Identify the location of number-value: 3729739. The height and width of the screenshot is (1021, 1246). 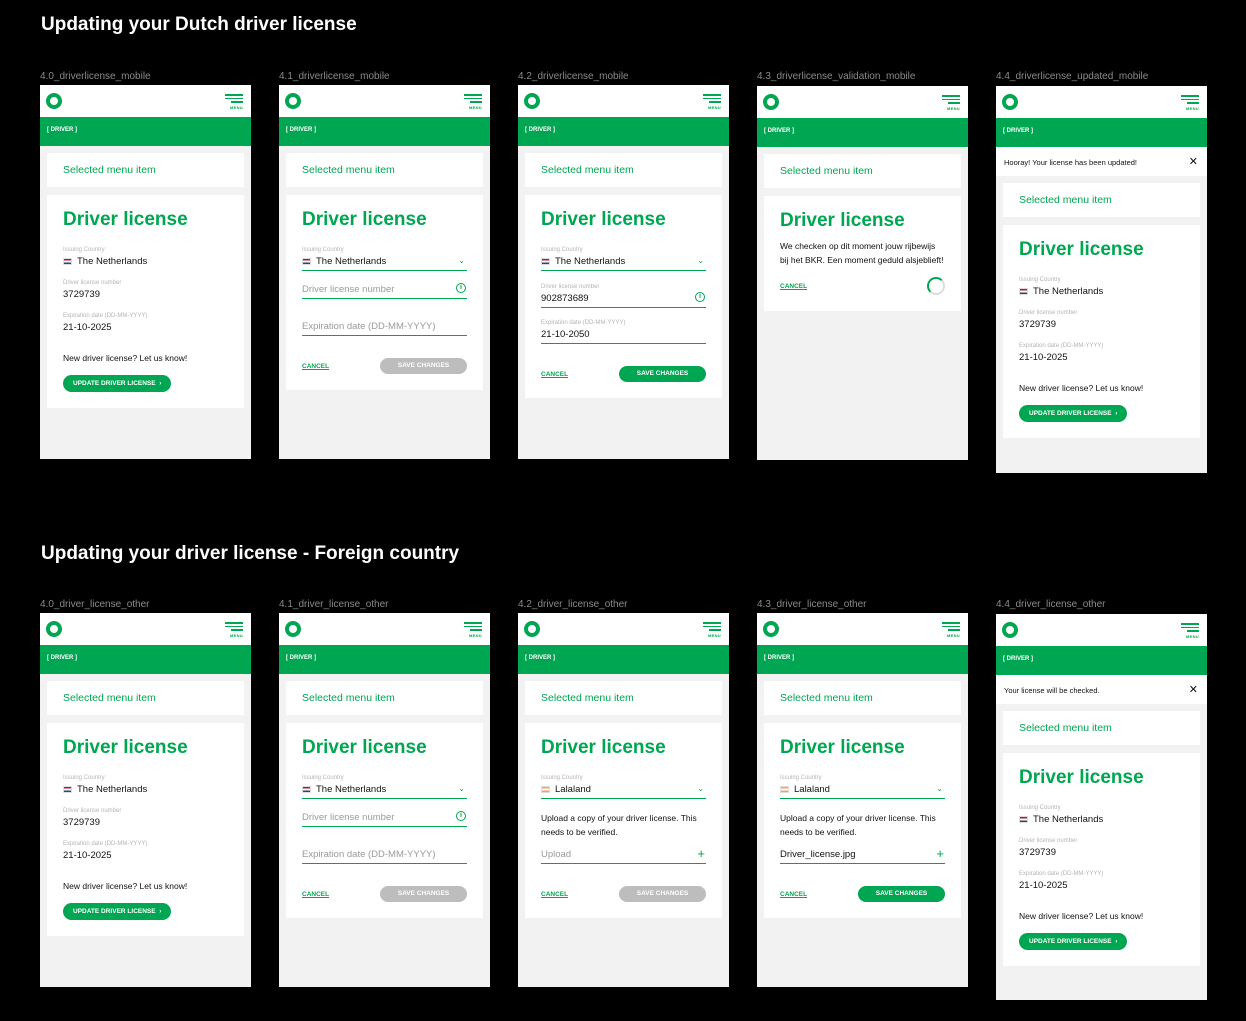
(81, 294).